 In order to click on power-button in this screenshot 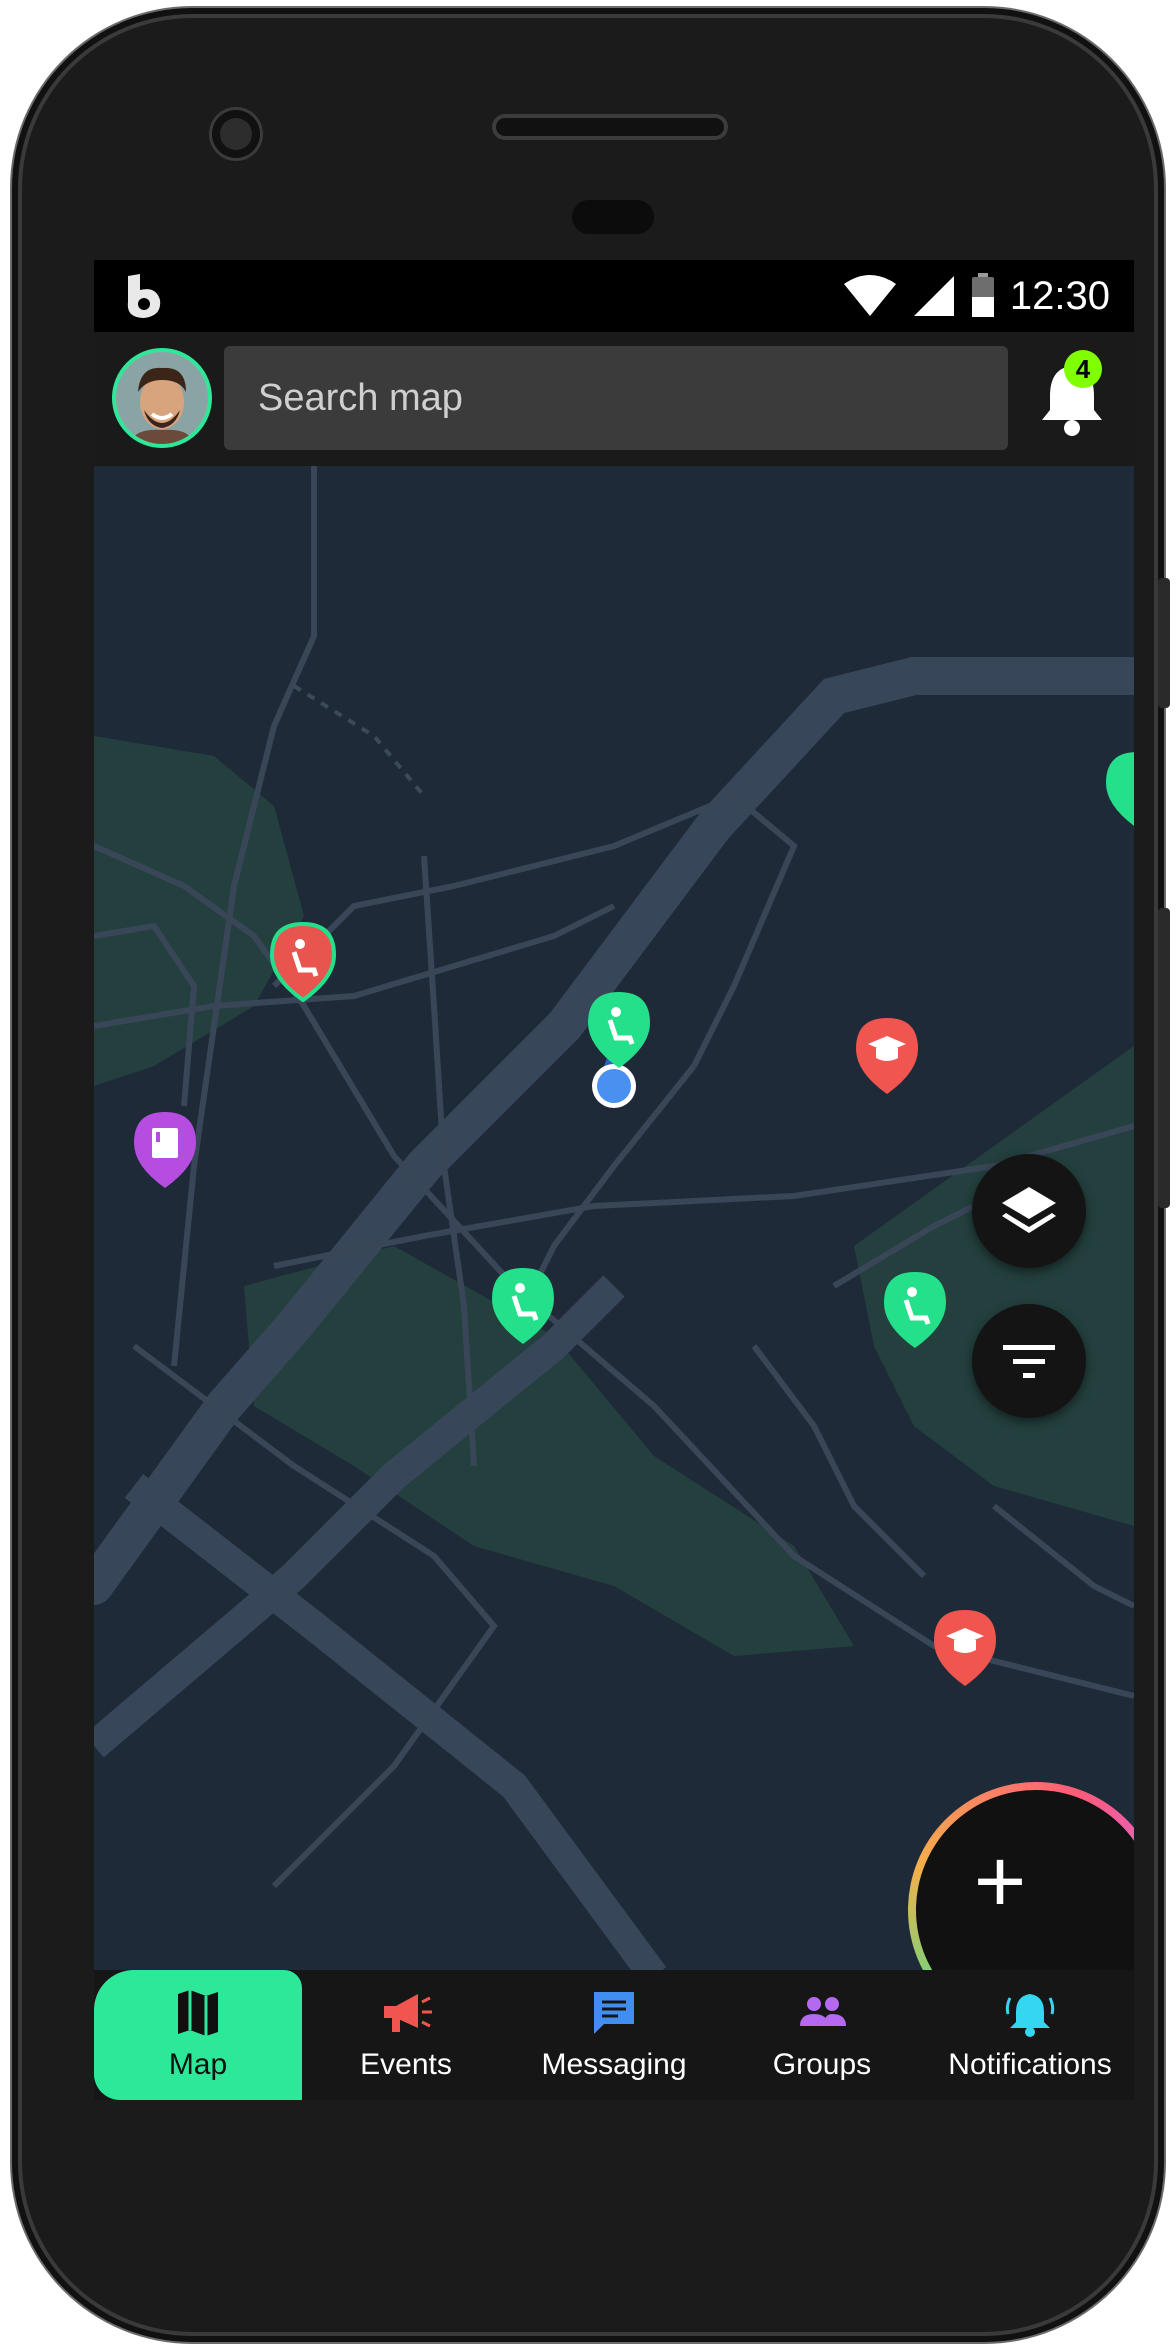, I will do `click(1164, 1058)`.